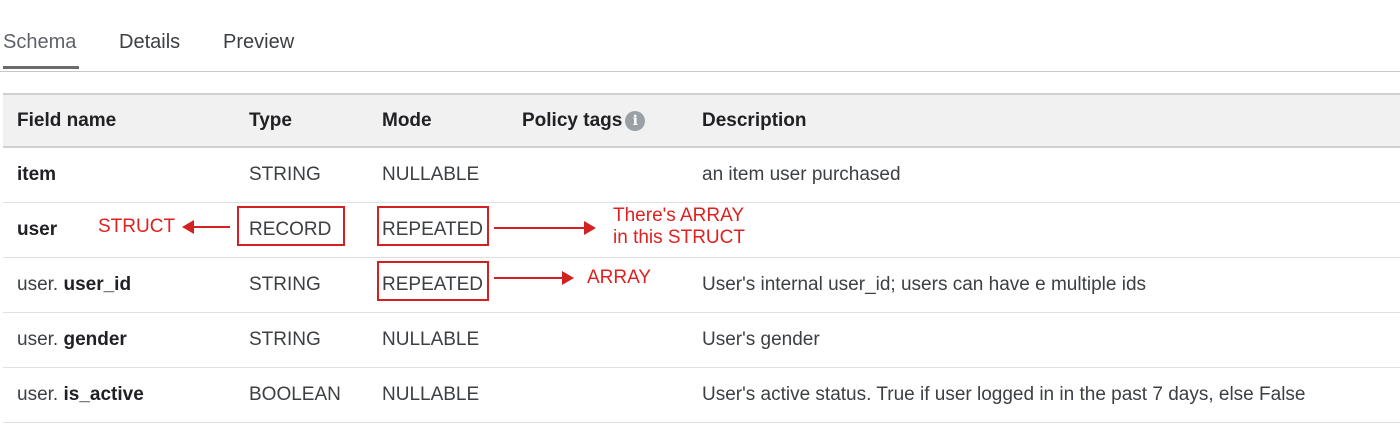 The height and width of the screenshot is (444, 1400). I want to click on policy-tags-label: Policy tags, so click(572, 120).